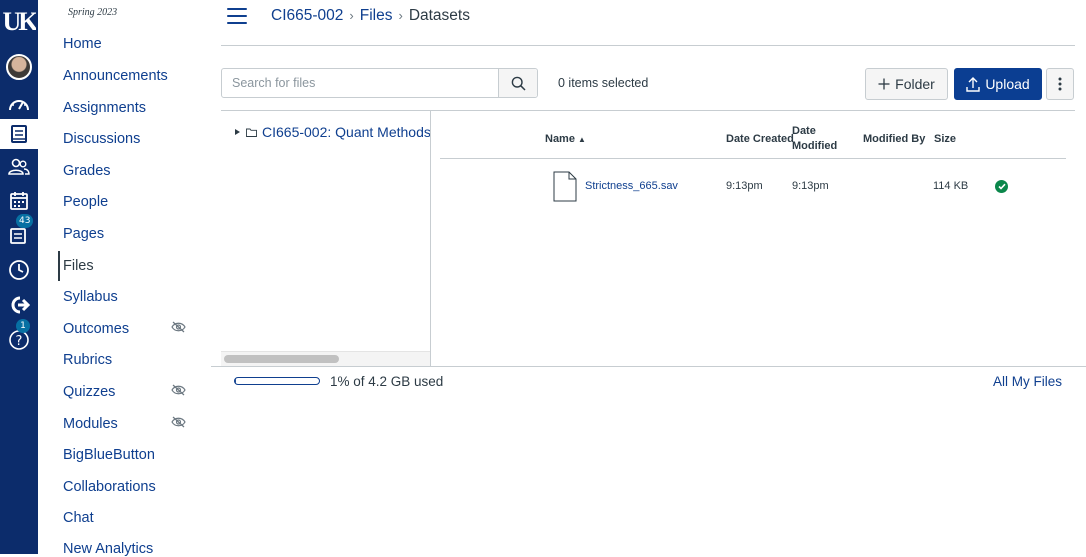 This screenshot has width=1086, height=557. I want to click on upload-label: Upload, so click(1007, 84).